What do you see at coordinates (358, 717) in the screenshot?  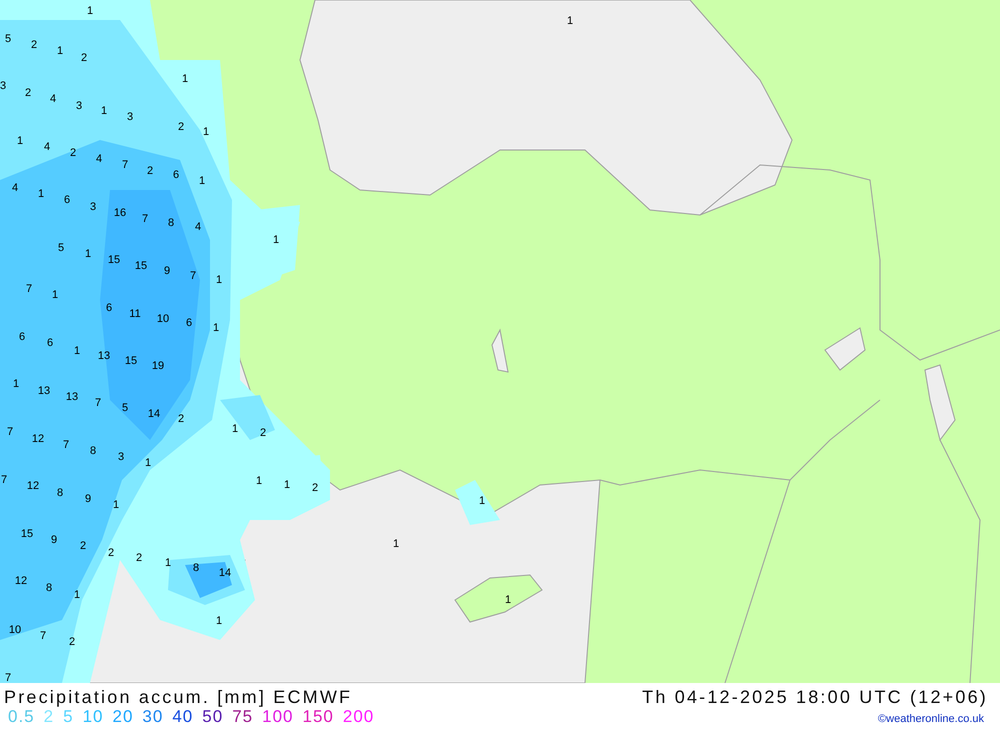 I see `legend-value: 200` at bounding box center [358, 717].